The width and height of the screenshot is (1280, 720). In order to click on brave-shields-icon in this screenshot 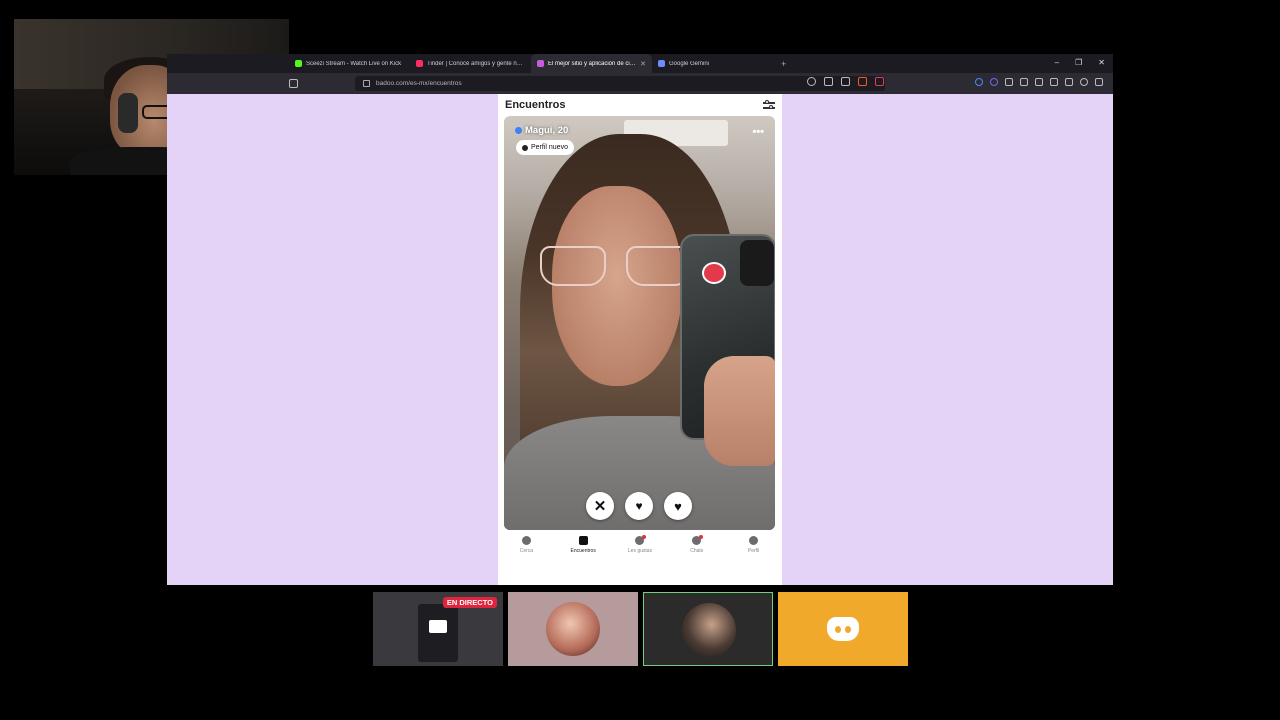, I will do `click(862, 81)`.